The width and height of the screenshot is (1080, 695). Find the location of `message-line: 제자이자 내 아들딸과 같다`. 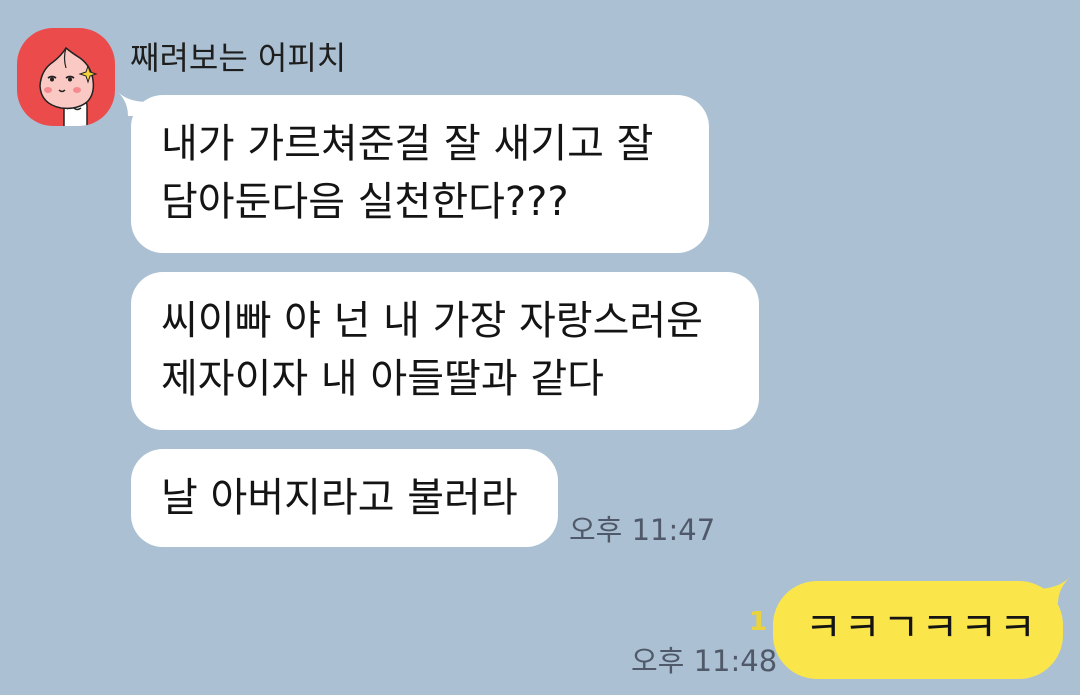

message-line: 제자이자 내 아들딸과 같다 is located at coordinates (382, 379).